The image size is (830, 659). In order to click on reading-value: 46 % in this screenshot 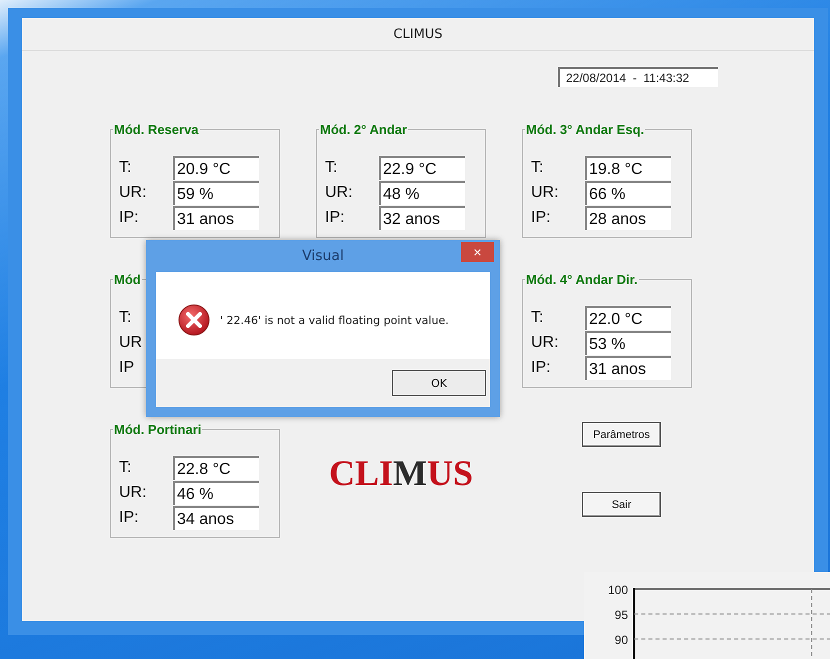, I will do `click(216, 492)`.